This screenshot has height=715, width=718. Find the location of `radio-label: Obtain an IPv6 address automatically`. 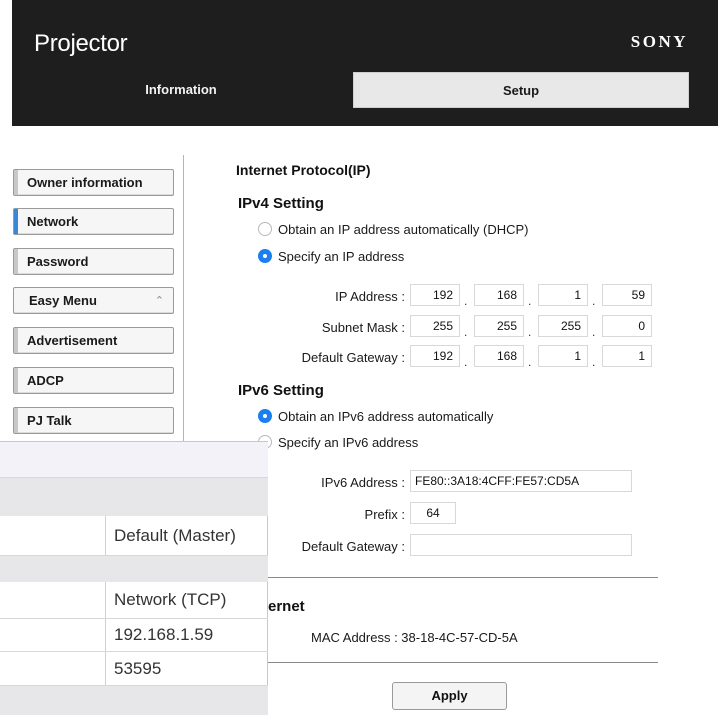

radio-label: Obtain an IPv6 address automatically is located at coordinates (386, 416).